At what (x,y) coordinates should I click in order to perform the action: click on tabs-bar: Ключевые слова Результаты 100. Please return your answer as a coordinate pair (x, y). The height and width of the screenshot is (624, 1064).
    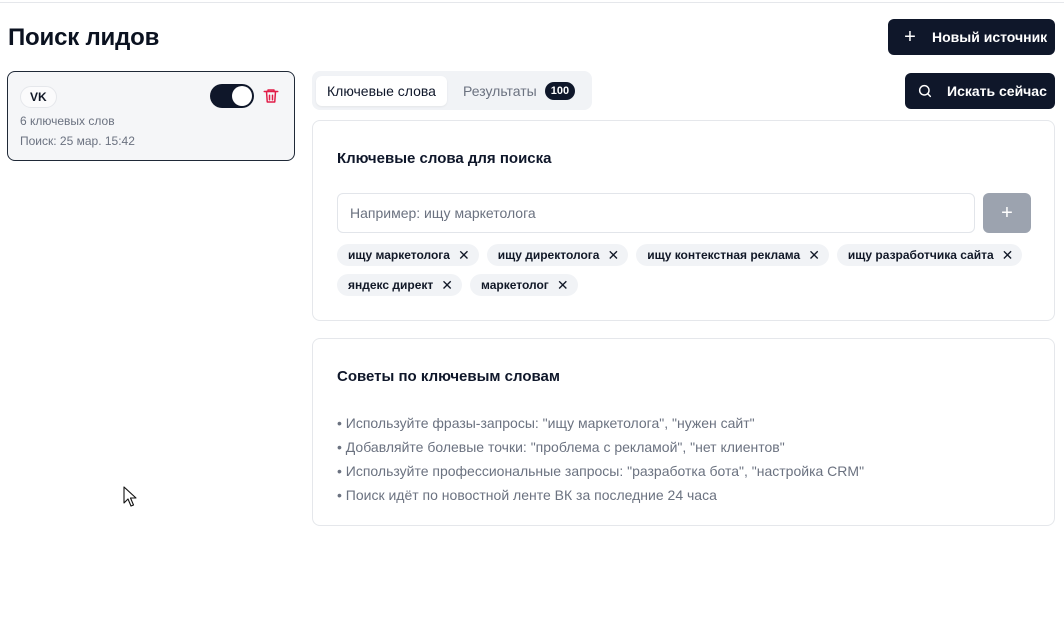
    Looking at the image, I should click on (452, 90).